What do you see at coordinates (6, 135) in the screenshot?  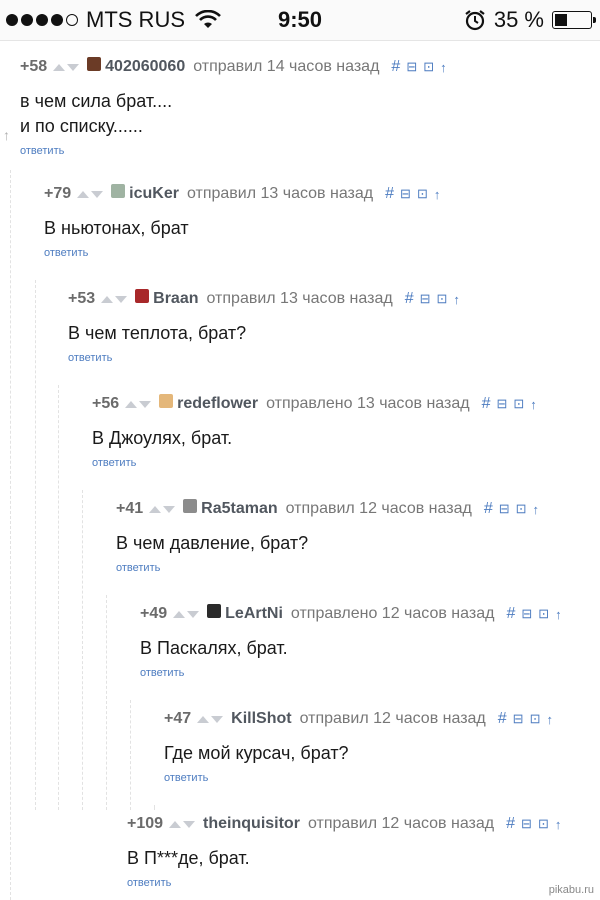 I see `thread-arrow-icon: ↑` at bounding box center [6, 135].